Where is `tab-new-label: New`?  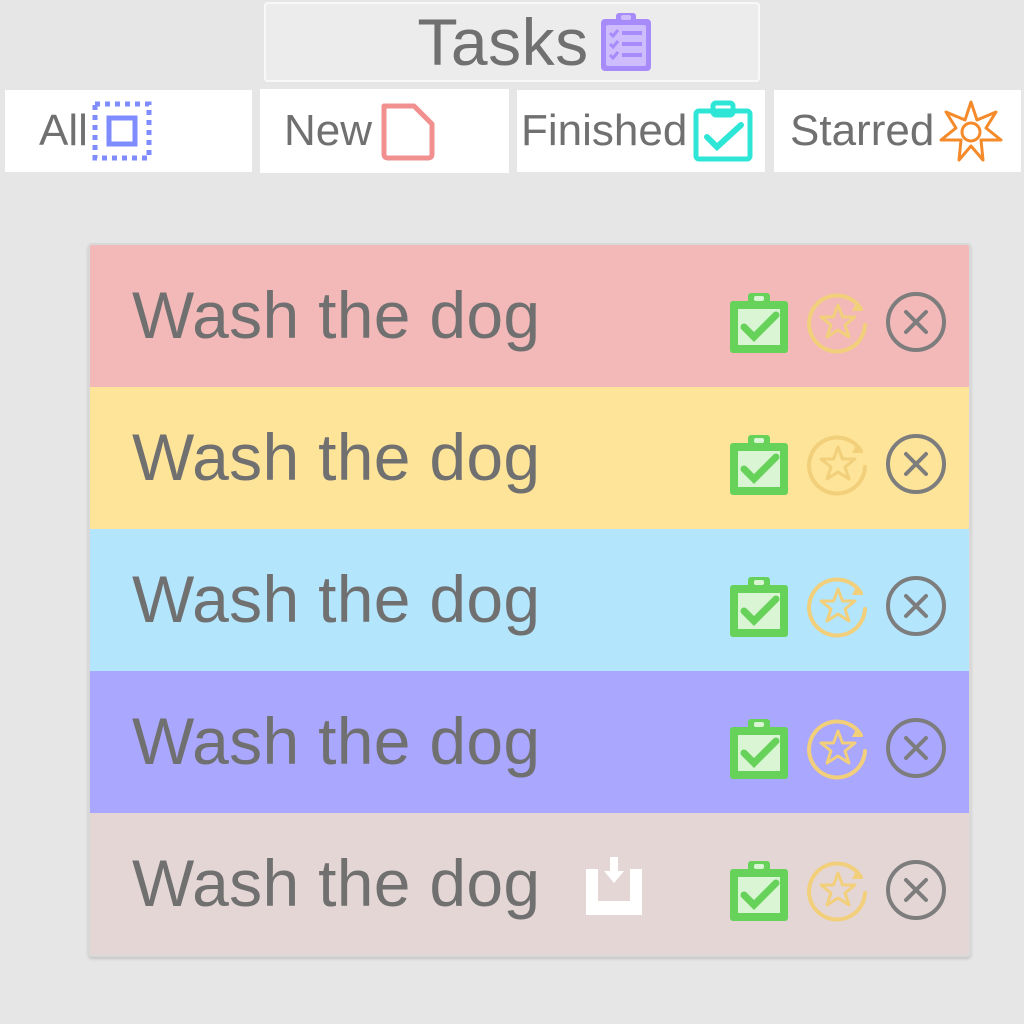 tab-new-label: New is located at coordinates (328, 130).